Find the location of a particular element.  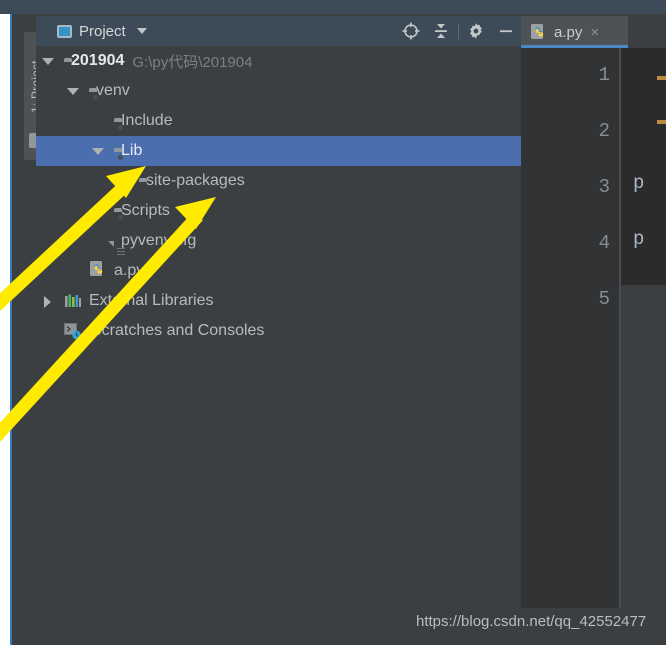

tree-row-label: a.py is located at coordinates (129, 270).